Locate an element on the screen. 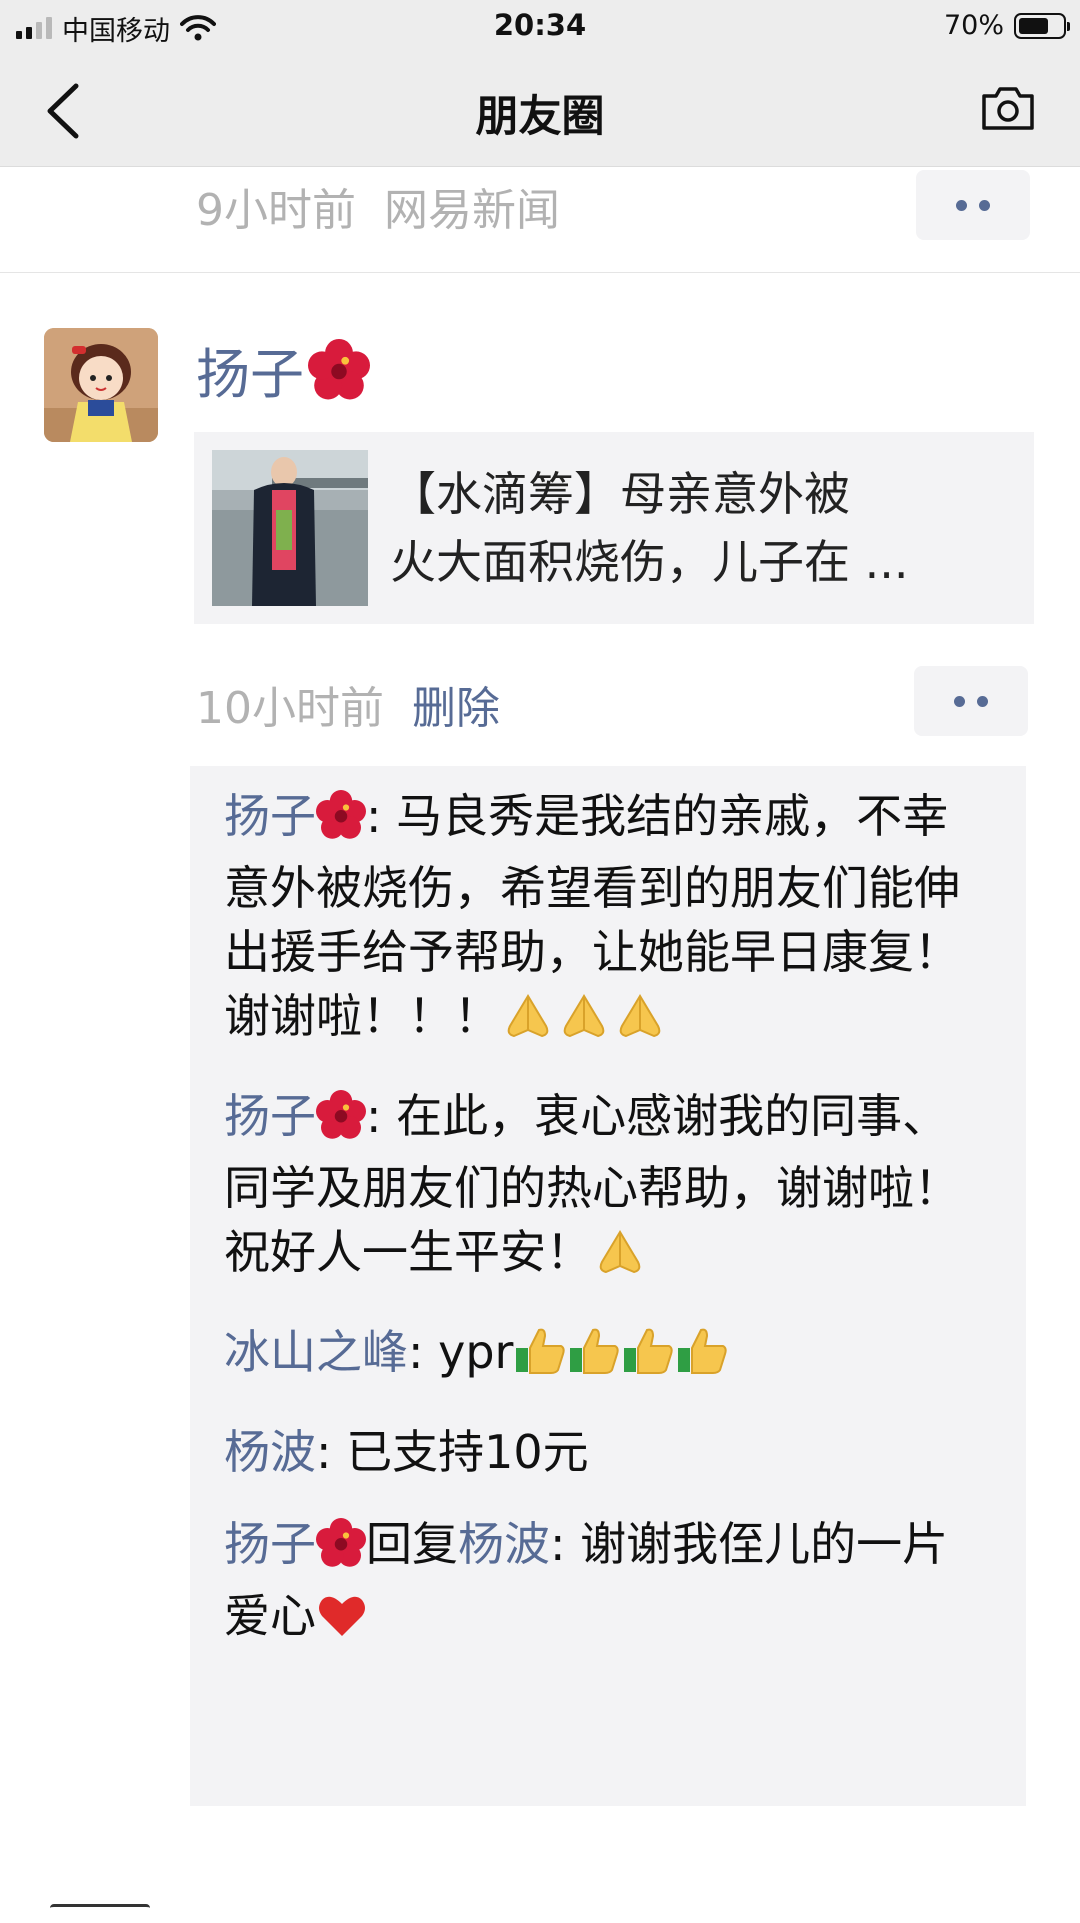  comment: 扬子: 在此，衷心感谢我的同事、同学及朋友们的热心帮助，谢谢啦！祝好人一生平安！ is located at coordinates (608, 1188).